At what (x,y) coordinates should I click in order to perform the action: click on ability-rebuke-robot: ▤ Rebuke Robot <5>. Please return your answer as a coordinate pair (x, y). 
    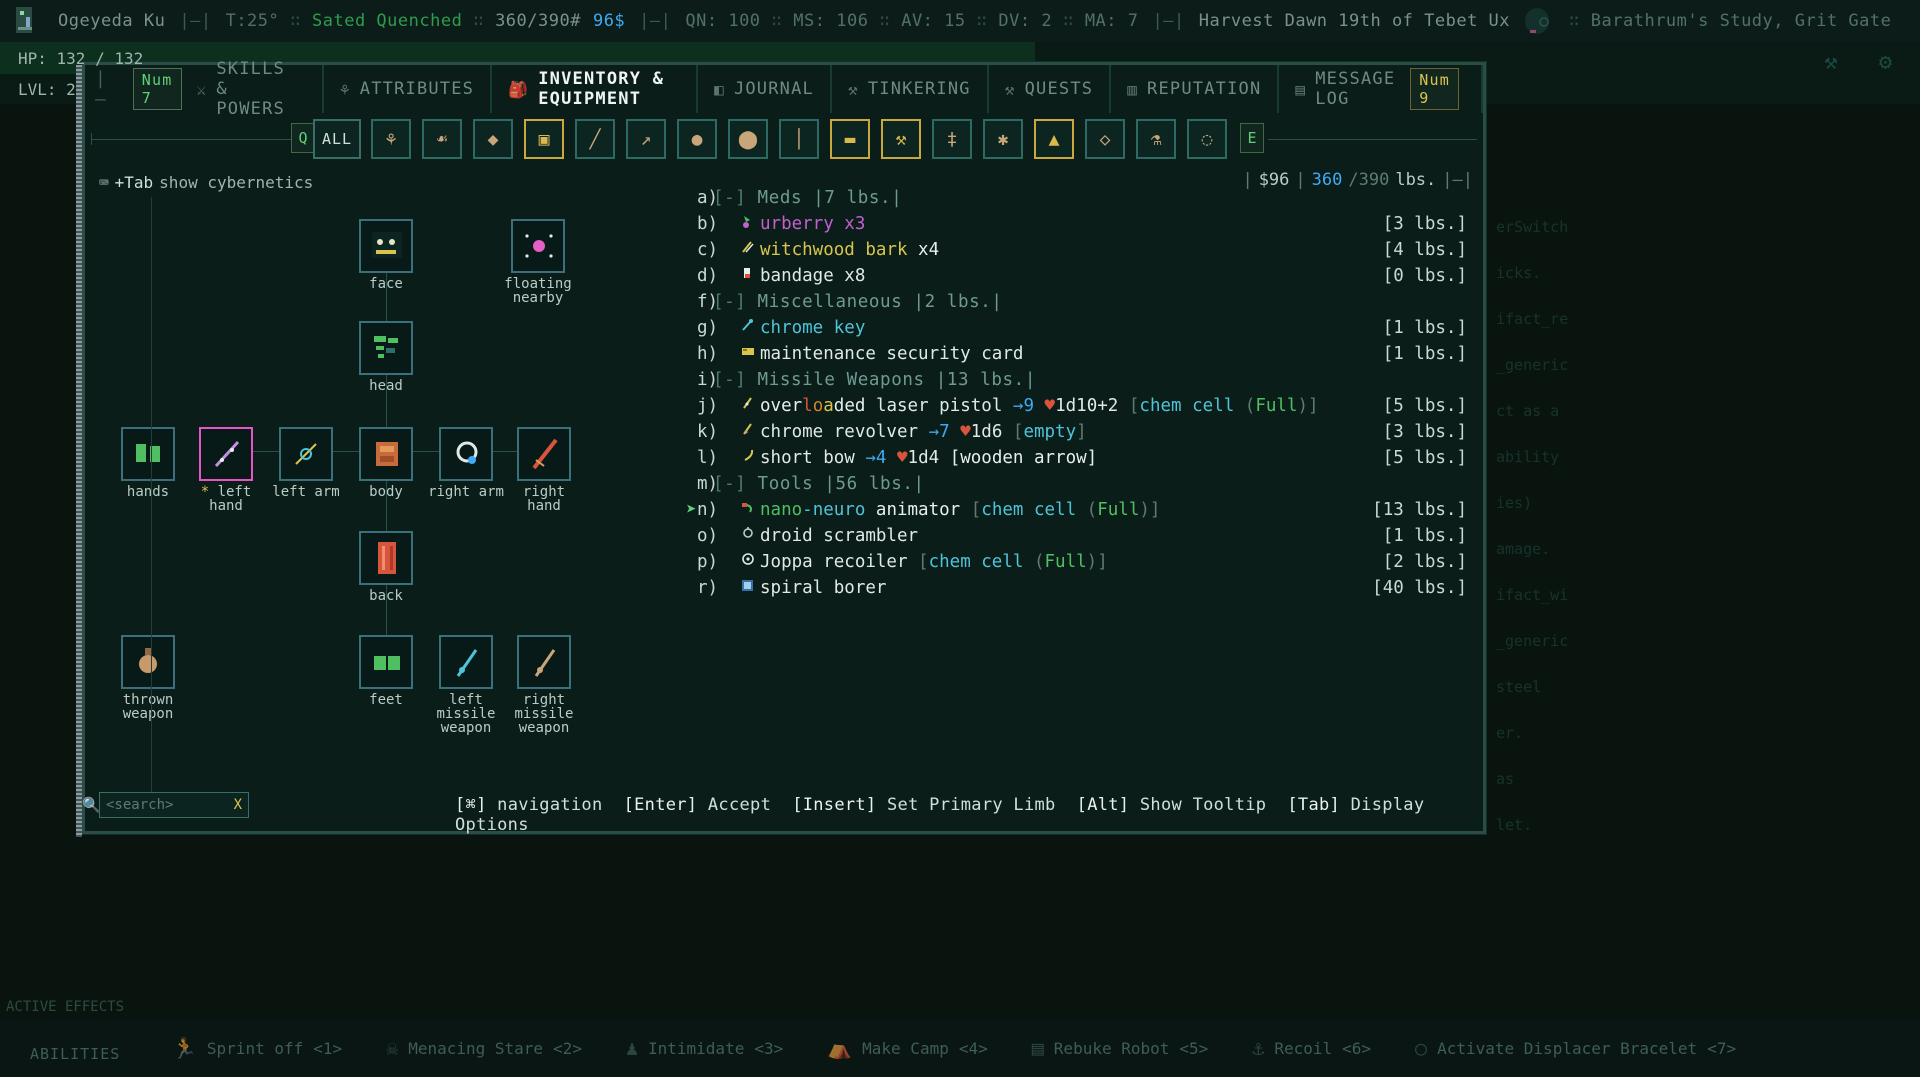
    Looking at the image, I should click on (1120, 1048).